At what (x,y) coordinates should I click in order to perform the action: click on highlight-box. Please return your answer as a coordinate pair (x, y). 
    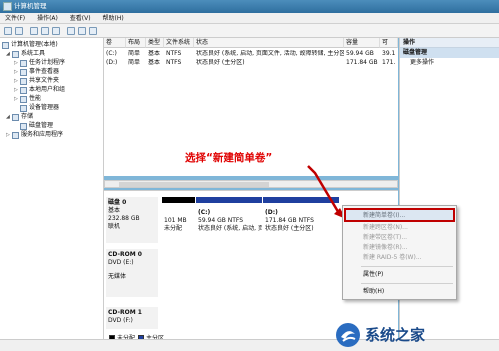
    Looking at the image, I should click on (399, 215).